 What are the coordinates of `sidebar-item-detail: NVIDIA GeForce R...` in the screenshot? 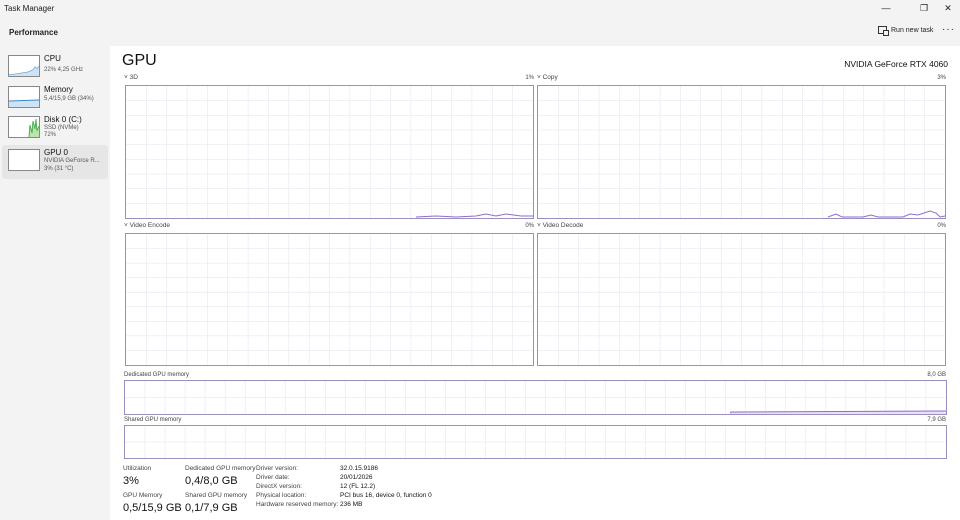 It's located at (72, 161).